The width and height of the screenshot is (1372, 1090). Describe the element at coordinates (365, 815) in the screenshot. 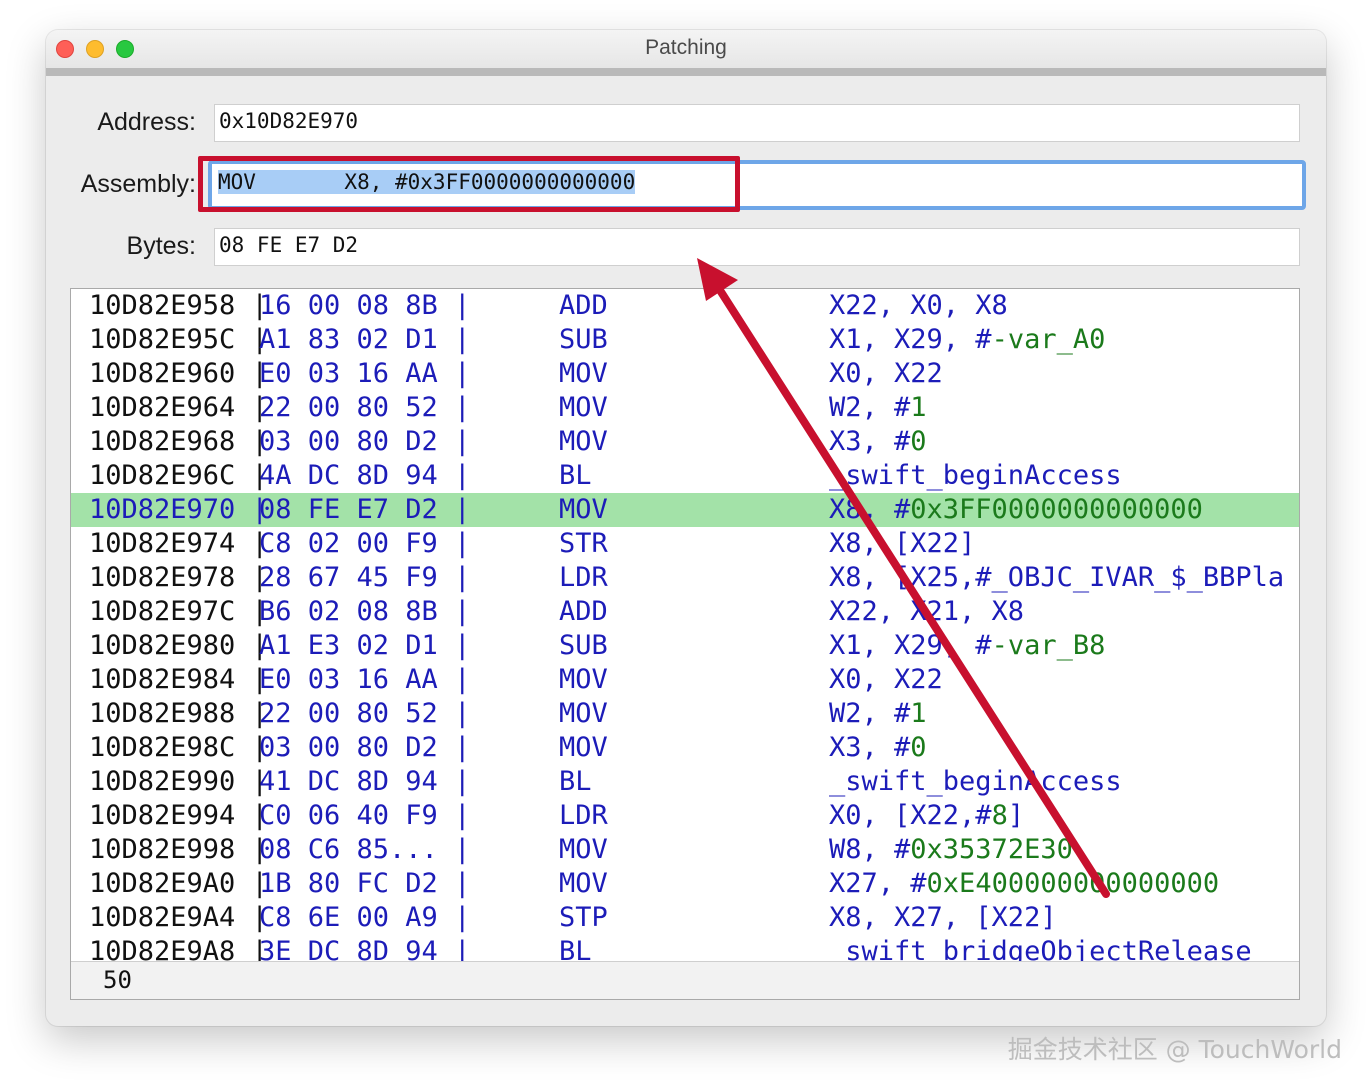

I see `row-bytes: C0 06 40 F9 |` at that location.